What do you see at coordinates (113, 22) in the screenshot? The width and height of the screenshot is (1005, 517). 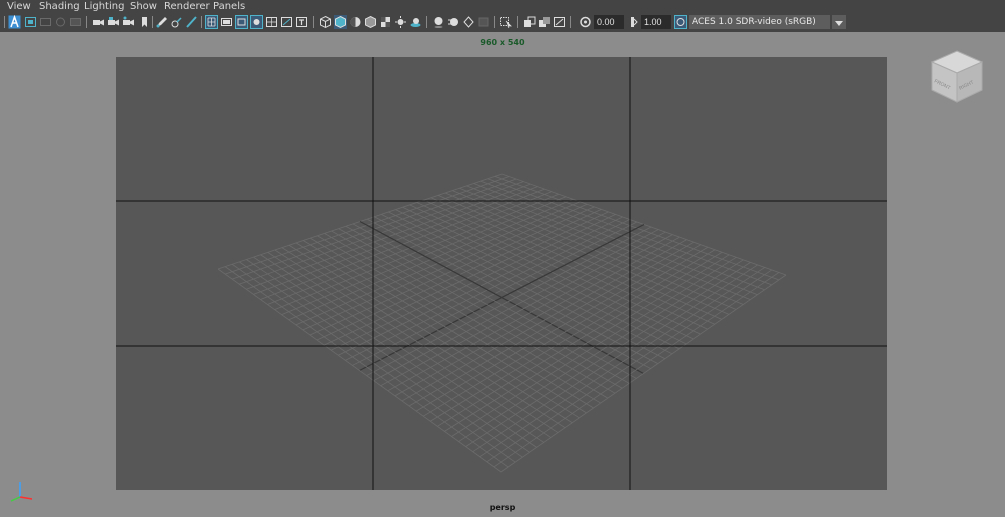 I see `camera-lock-icon` at bounding box center [113, 22].